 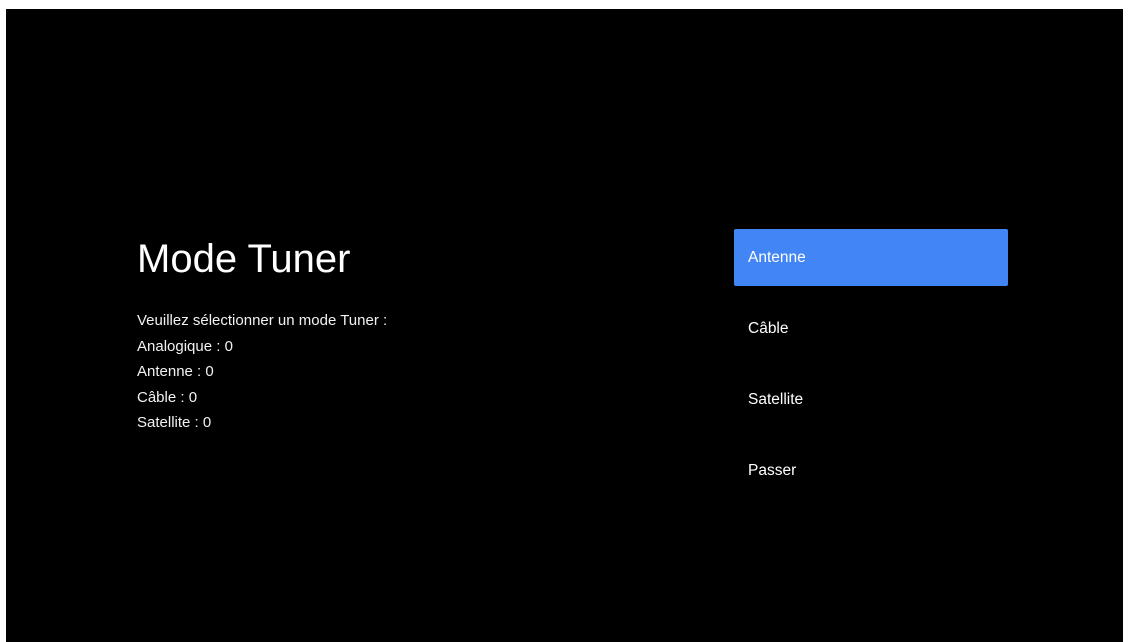 What do you see at coordinates (167, 397) in the screenshot?
I see `channel-count-cable: Câble : 0` at bounding box center [167, 397].